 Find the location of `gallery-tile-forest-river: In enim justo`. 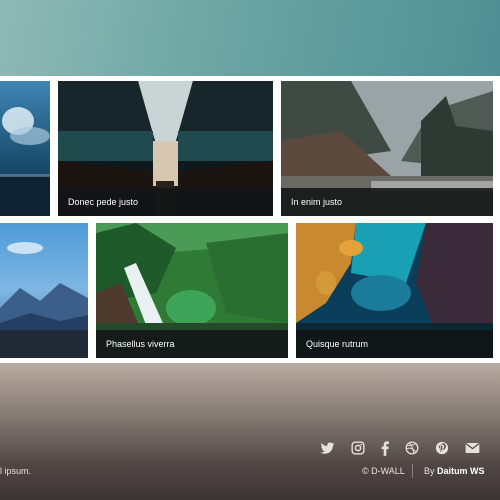

gallery-tile-forest-river: In enim justo is located at coordinates (387, 148).